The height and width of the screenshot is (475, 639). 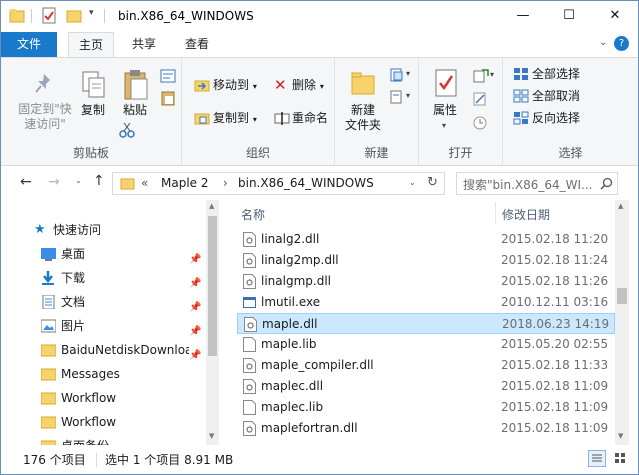 What do you see at coordinates (556, 74) in the screenshot?
I see `select-all-button: 全部选择` at bounding box center [556, 74].